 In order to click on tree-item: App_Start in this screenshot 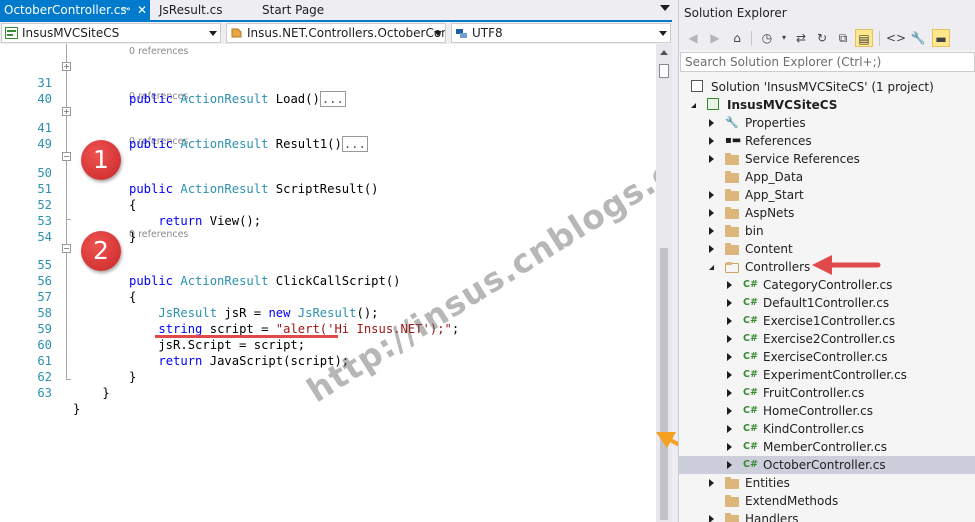, I will do `click(827, 195)`.